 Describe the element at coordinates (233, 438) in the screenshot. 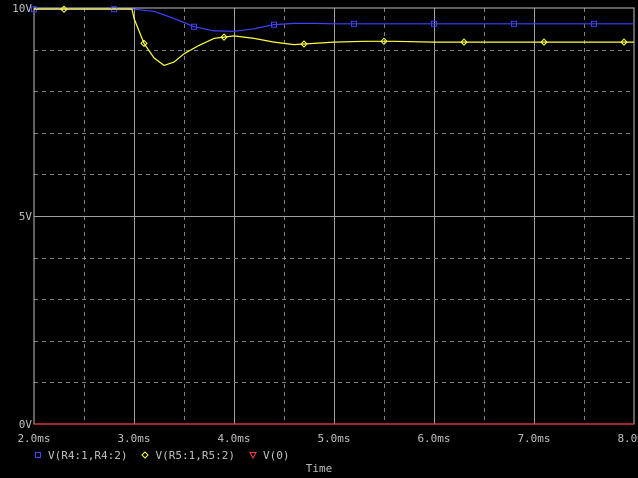

I see `x-tick-label: 4.0ms` at that location.